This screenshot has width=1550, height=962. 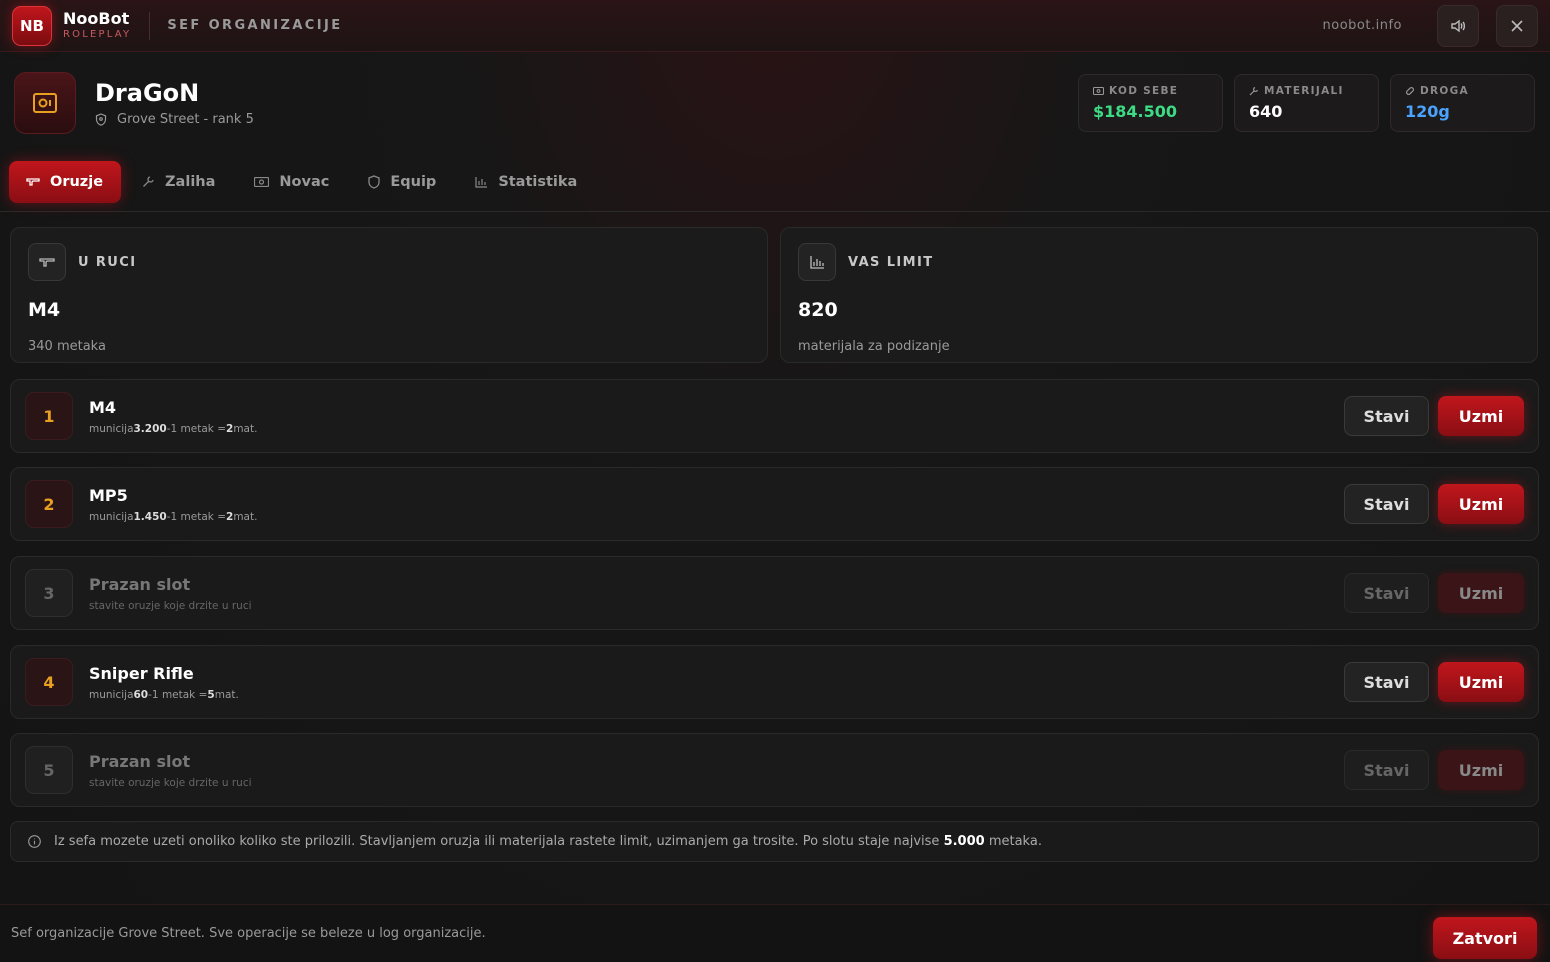 I want to click on slot-number: 3, so click(x=49, y=593).